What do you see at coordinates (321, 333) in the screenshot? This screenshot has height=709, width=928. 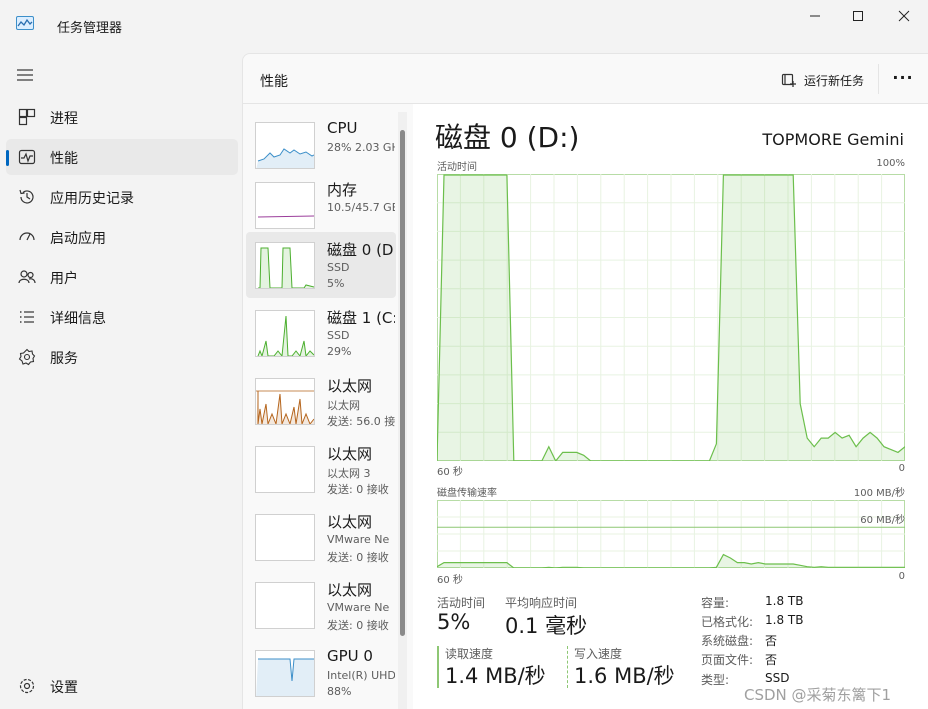 I see `device-item: 磁盘 1 (C:) SSD 29%` at bounding box center [321, 333].